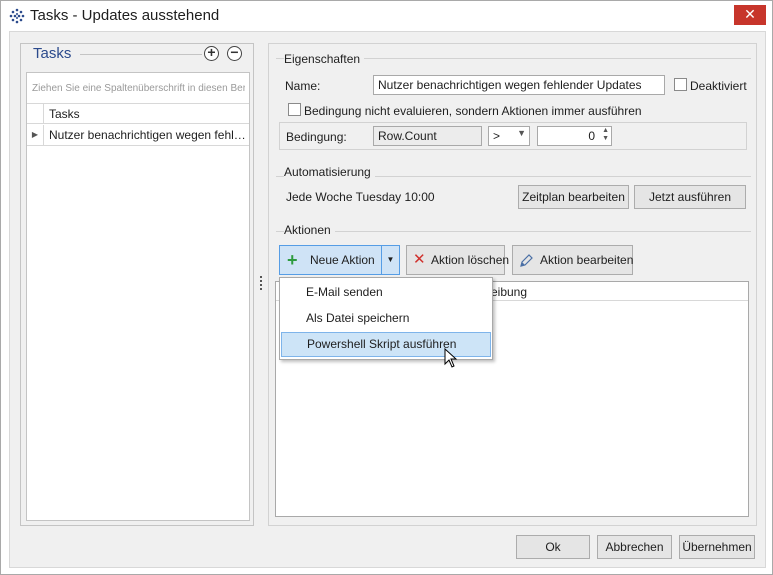 This screenshot has height=575, width=773. I want to click on menu-item-powershell-skript: Powershell Skript ausführen, so click(386, 344).